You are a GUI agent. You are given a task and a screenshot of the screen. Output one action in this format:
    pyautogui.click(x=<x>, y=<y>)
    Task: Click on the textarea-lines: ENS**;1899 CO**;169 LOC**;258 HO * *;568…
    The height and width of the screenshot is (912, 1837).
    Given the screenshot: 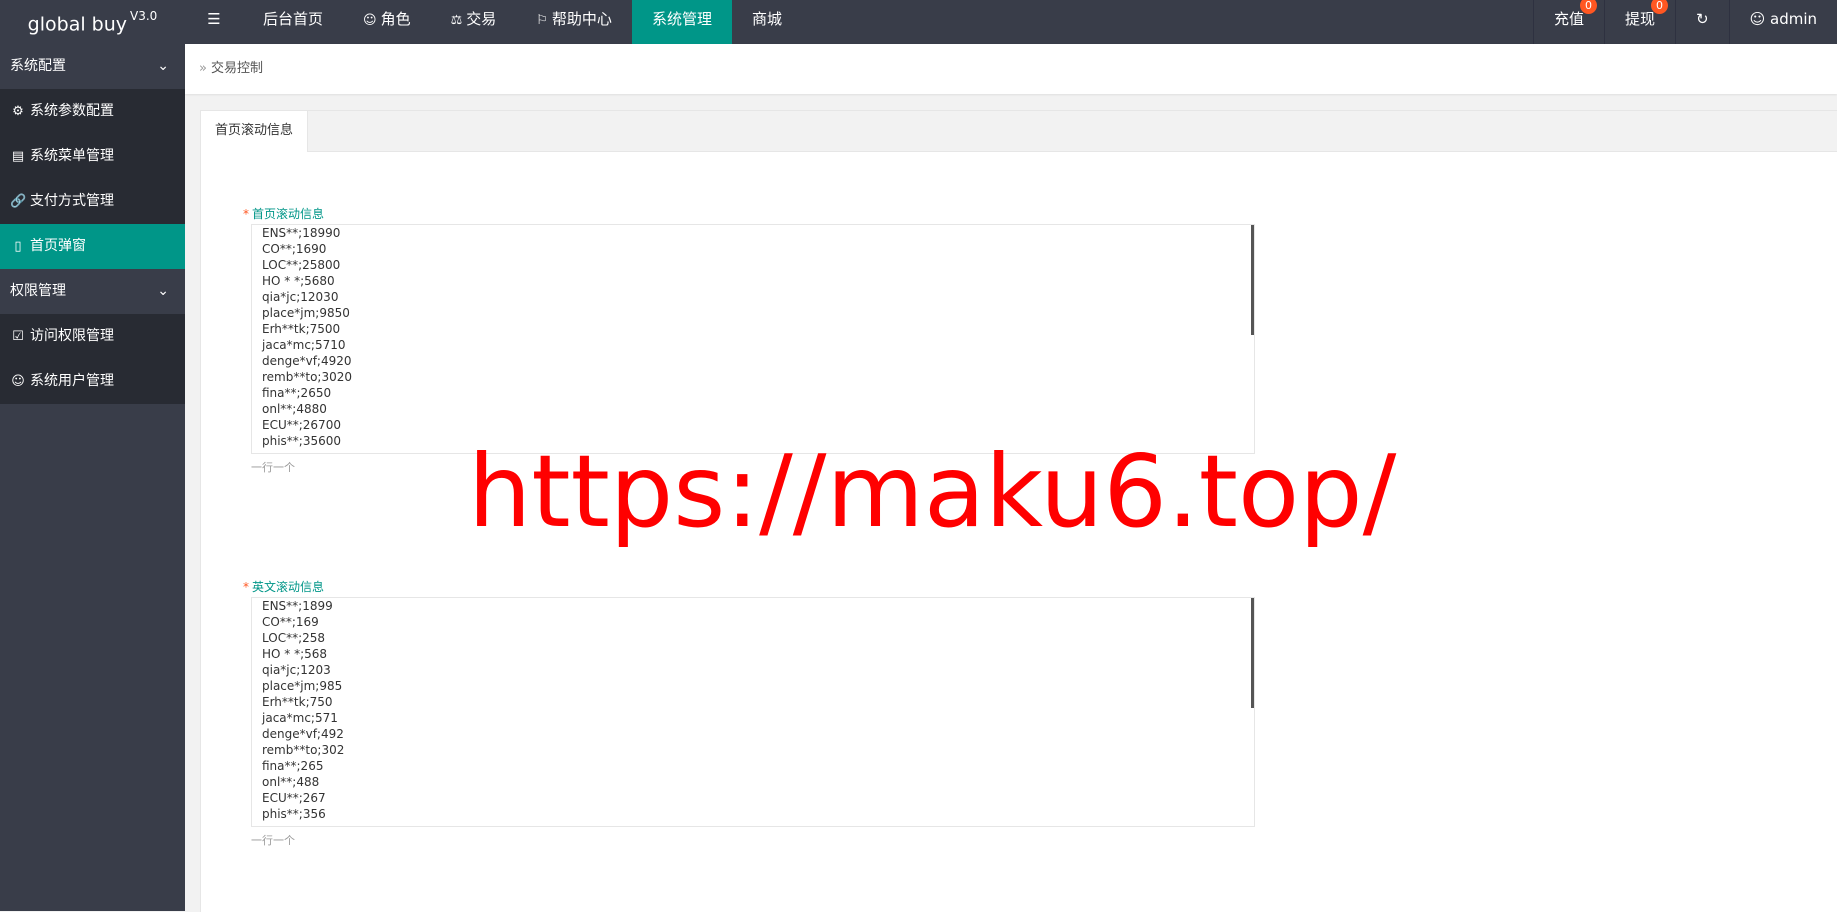 What is the action you would take?
    pyautogui.click(x=303, y=710)
    